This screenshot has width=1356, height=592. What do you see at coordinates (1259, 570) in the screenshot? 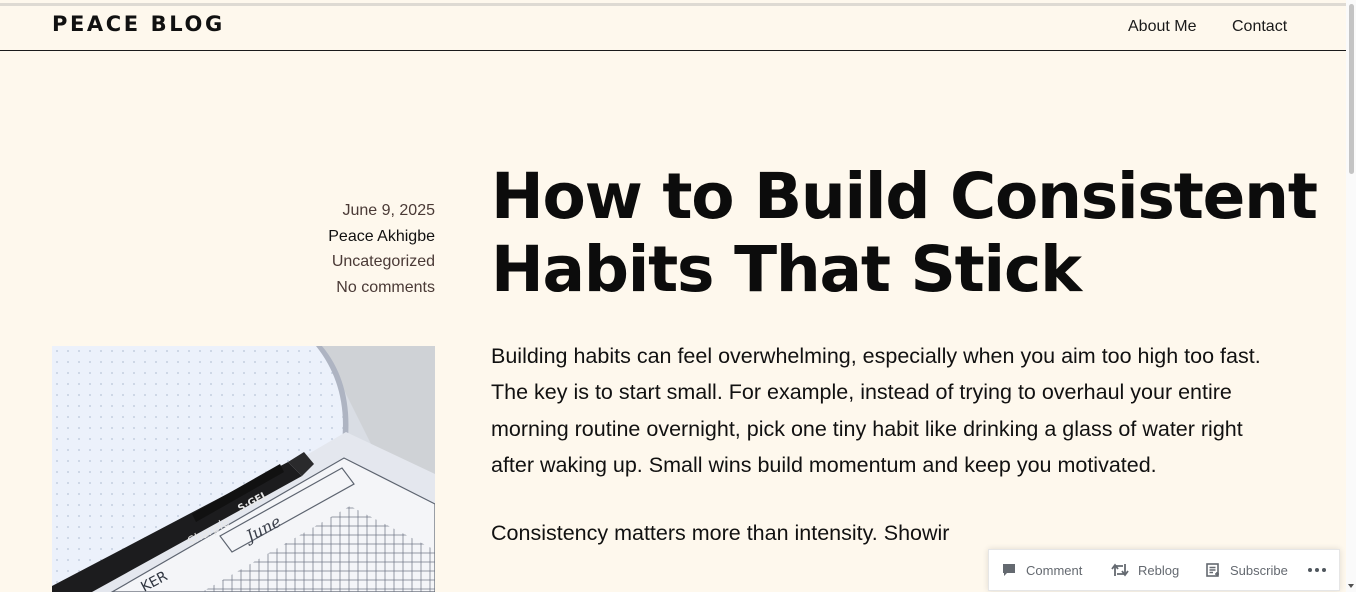
I see `subscribe-label: Subscribe` at bounding box center [1259, 570].